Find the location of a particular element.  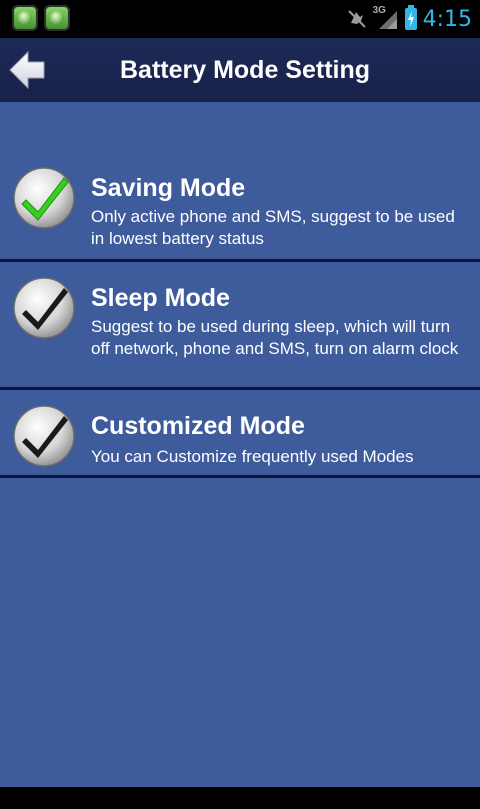

battery-charging-icon is located at coordinates (410, 17).